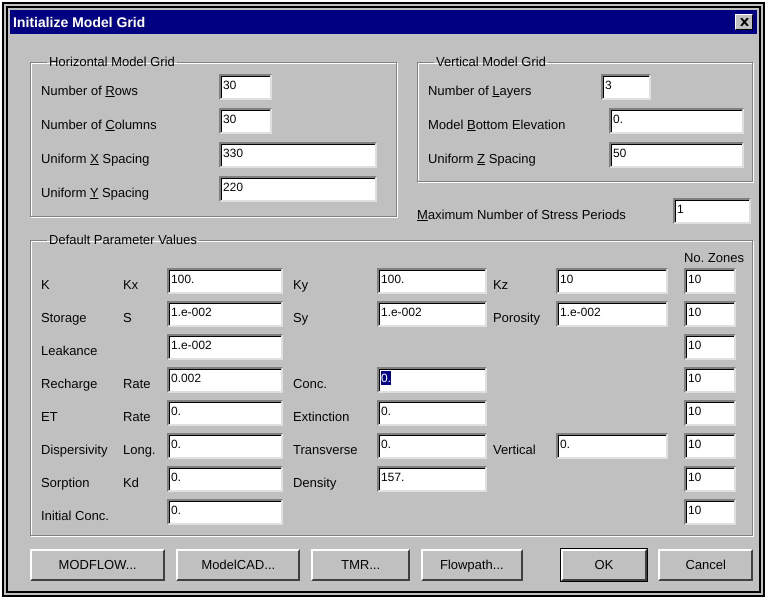 The image size is (768, 607). Describe the element at coordinates (301, 285) in the screenshot. I see `field-label: Ky` at that location.